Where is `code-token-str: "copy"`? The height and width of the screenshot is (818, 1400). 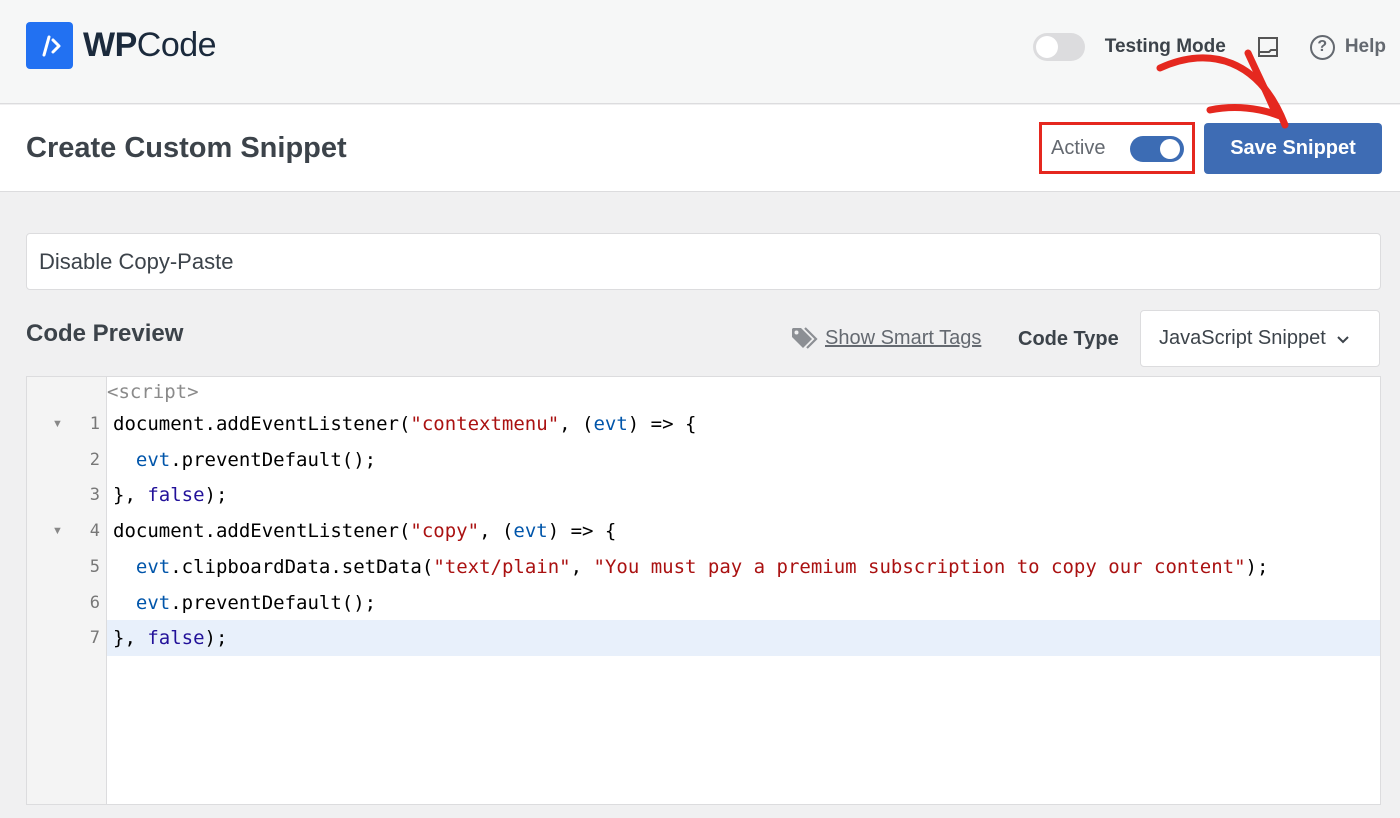 code-token-str: "copy" is located at coordinates (445, 531).